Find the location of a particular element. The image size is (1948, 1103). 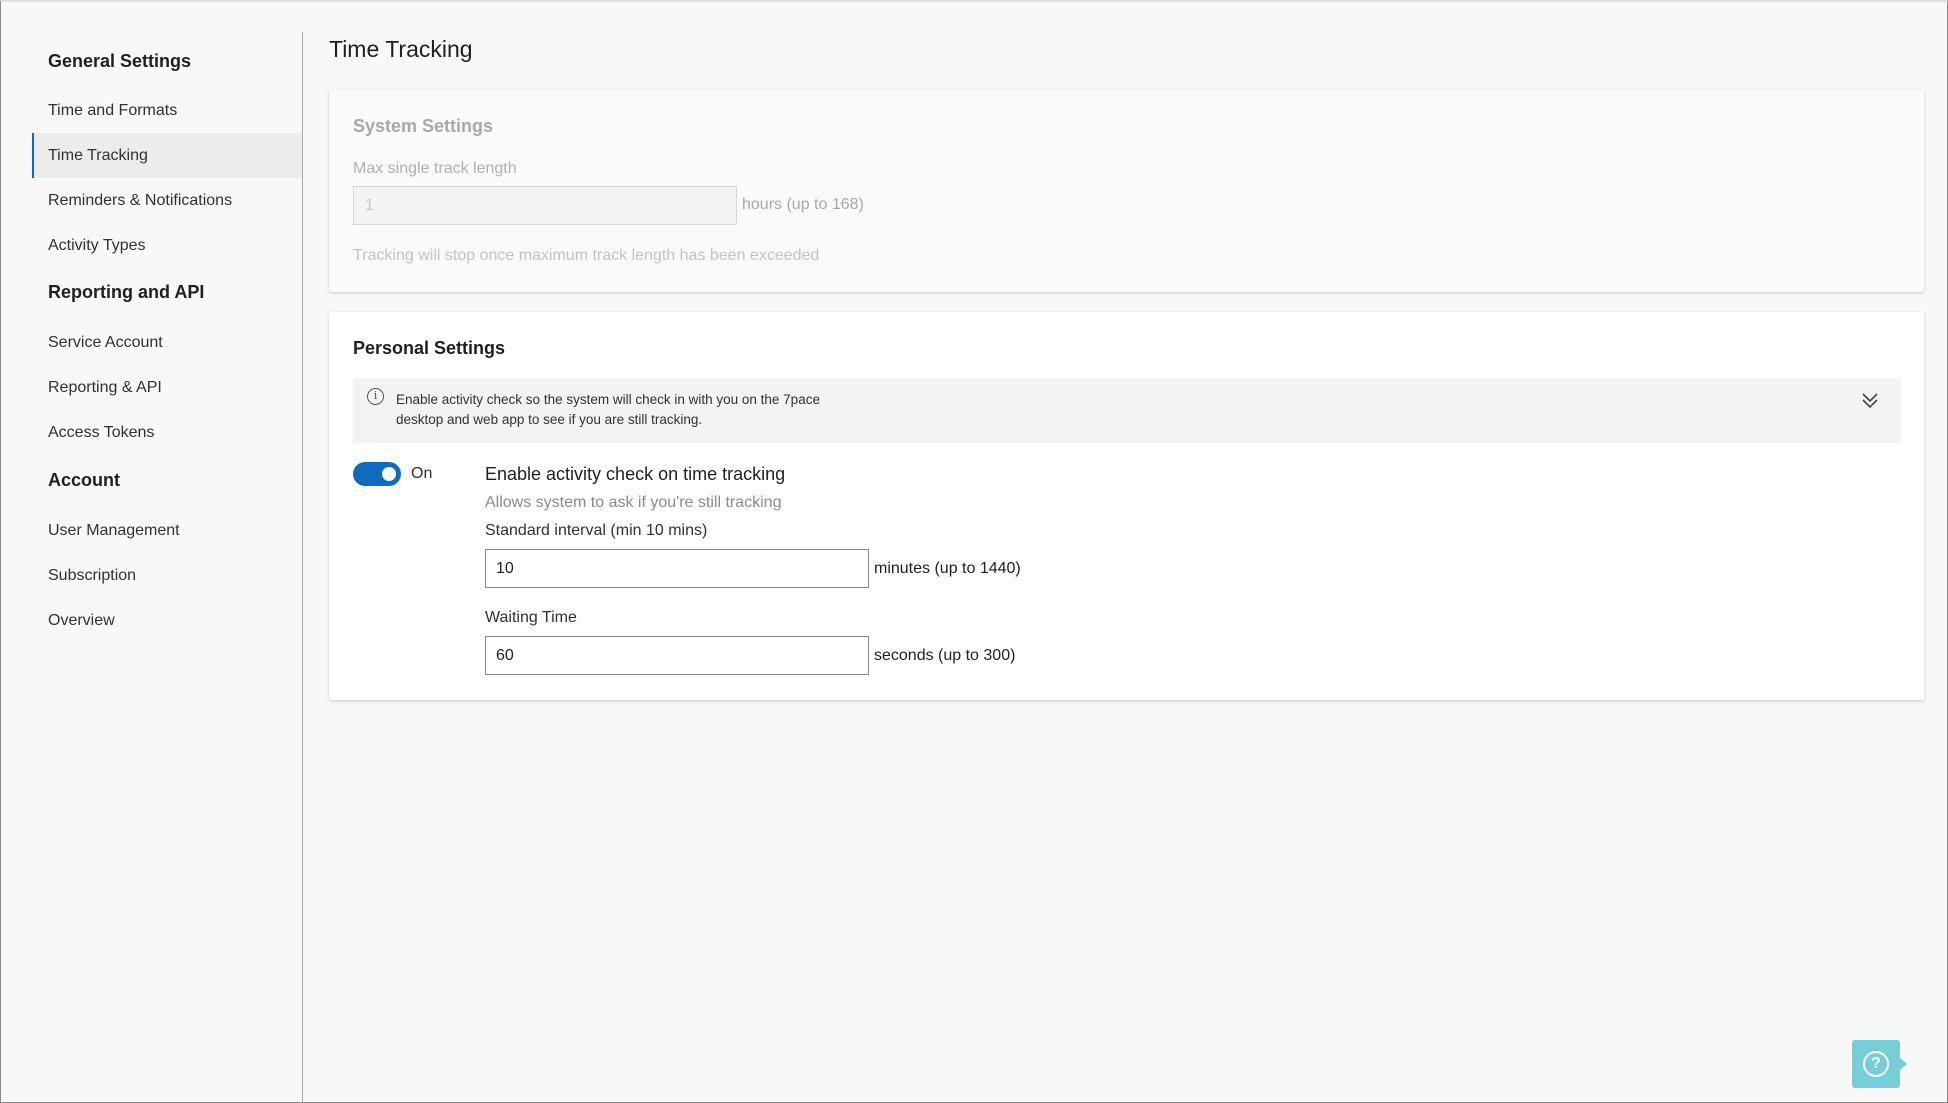

sidebar-group-reporting-and-api: Reporting and API is located at coordinates (126, 292).